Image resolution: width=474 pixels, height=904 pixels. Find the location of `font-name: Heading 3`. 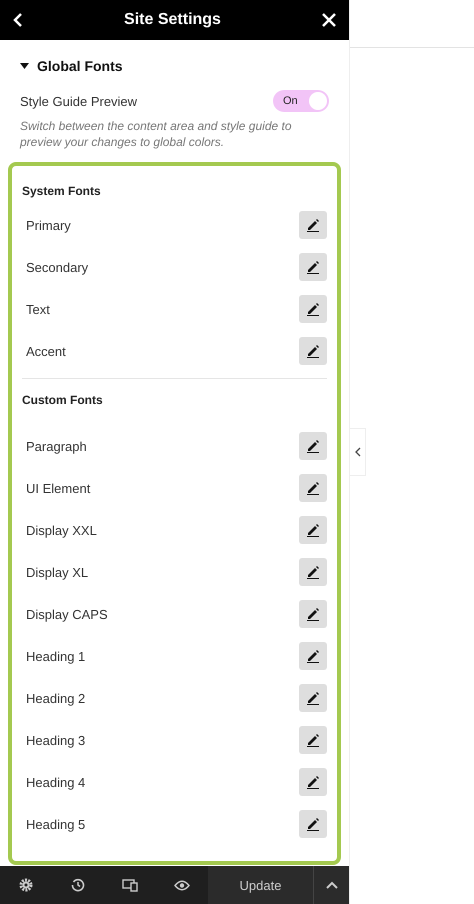

font-name: Heading 3 is located at coordinates (56, 740).